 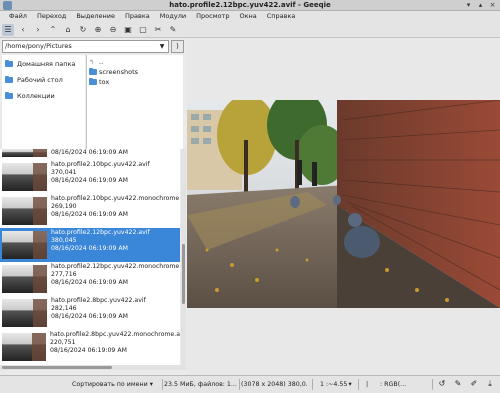 I want to click on file-list-horizontal-scrollbar, so click(x=93, y=367).